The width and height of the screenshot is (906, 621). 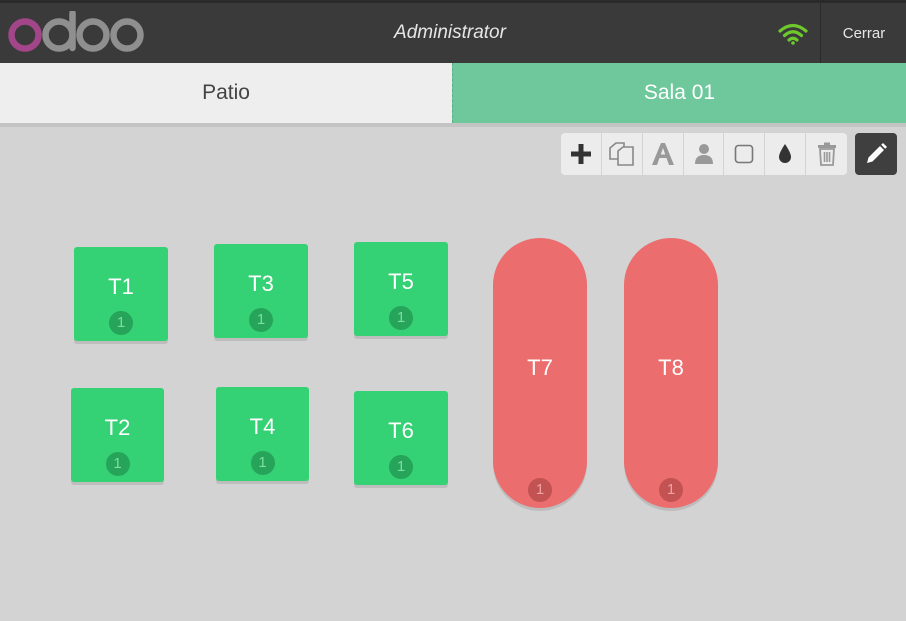 I want to click on seats-icon, so click(x=703, y=154).